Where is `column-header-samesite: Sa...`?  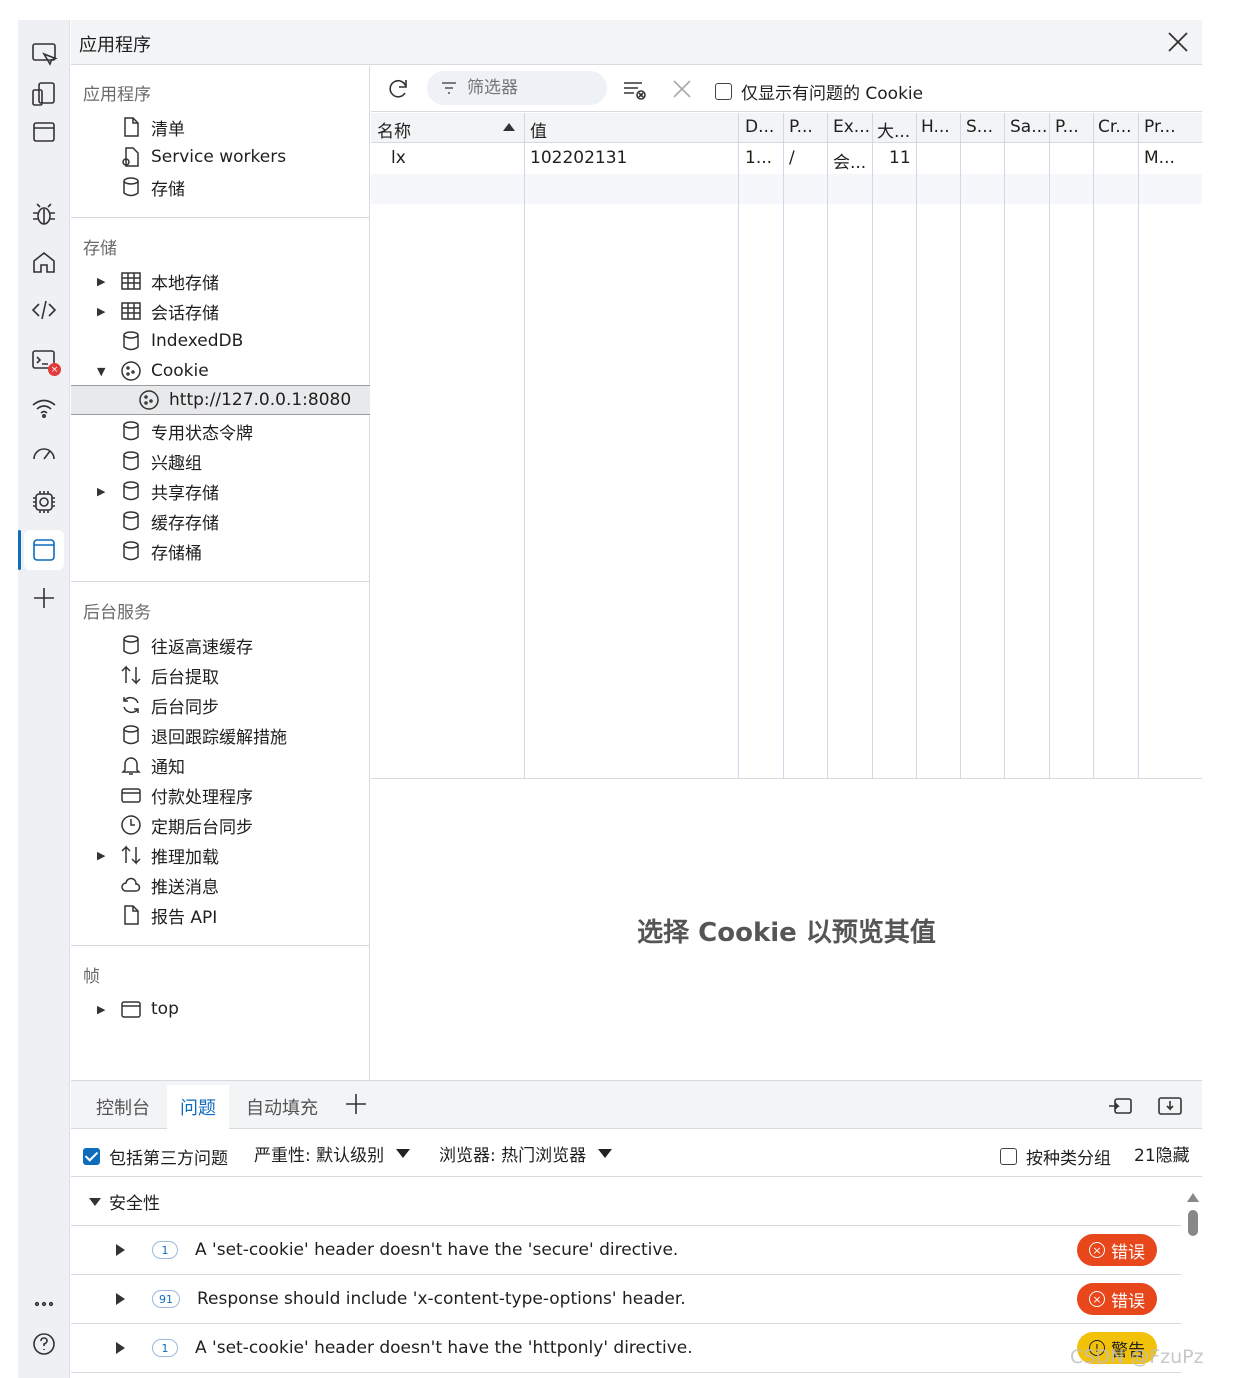
column-header-samesite: Sa... is located at coordinates (1028, 127).